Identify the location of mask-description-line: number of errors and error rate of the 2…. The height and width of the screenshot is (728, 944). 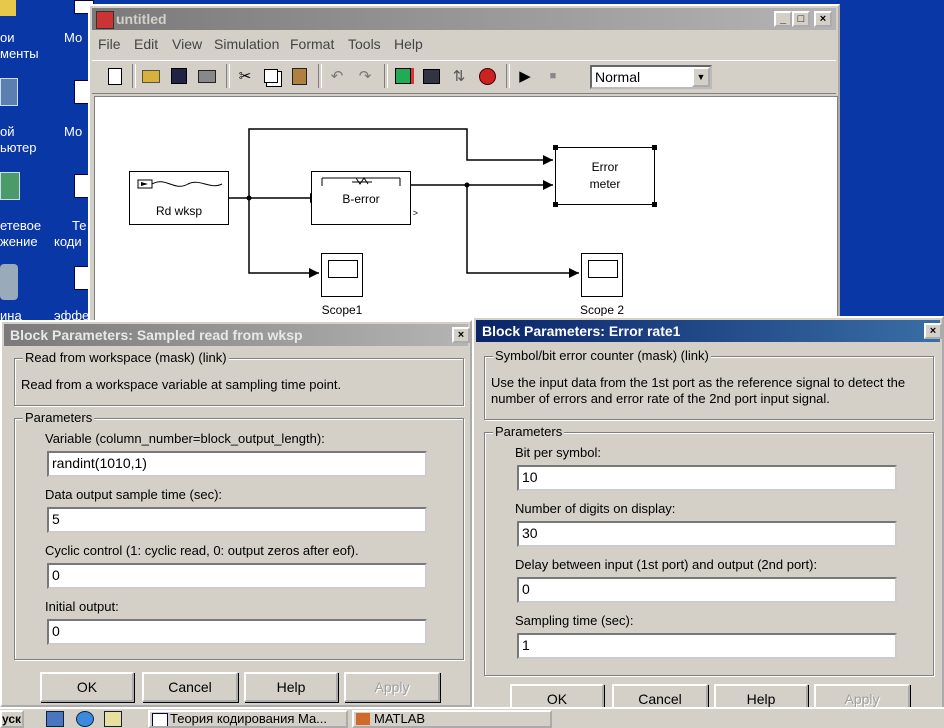
(660, 398).